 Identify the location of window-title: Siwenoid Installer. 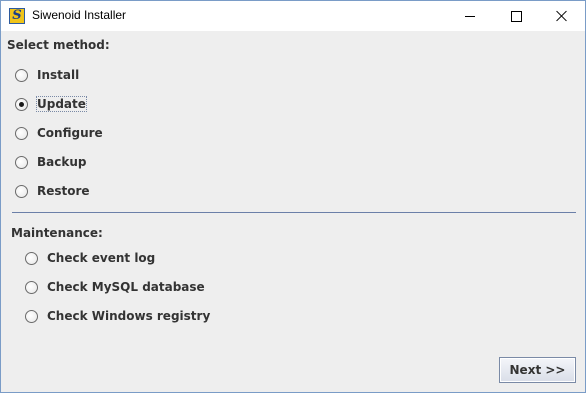
(79, 15).